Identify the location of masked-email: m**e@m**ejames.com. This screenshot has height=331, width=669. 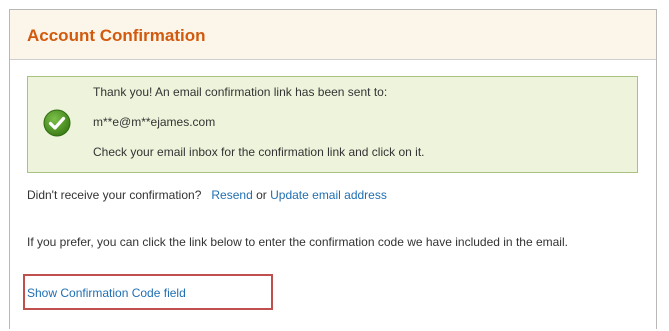
(154, 122).